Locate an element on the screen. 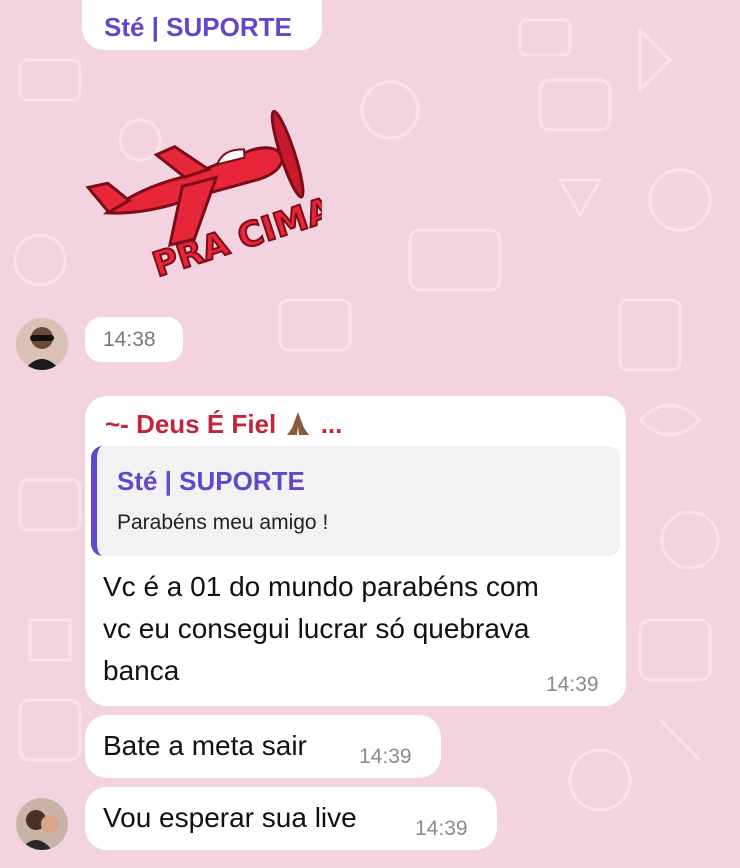 The height and width of the screenshot is (868, 740). message-bubble: Bate a meta sair 14:39 is located at coordinates (263, 746).